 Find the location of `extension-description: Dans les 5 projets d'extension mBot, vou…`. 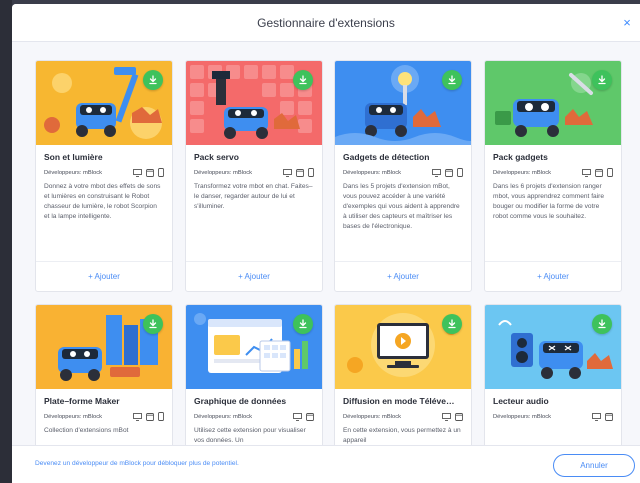

extension-description: Dans les 5 projets d'extension mBot, vou… is located at coordinates (401, 206).